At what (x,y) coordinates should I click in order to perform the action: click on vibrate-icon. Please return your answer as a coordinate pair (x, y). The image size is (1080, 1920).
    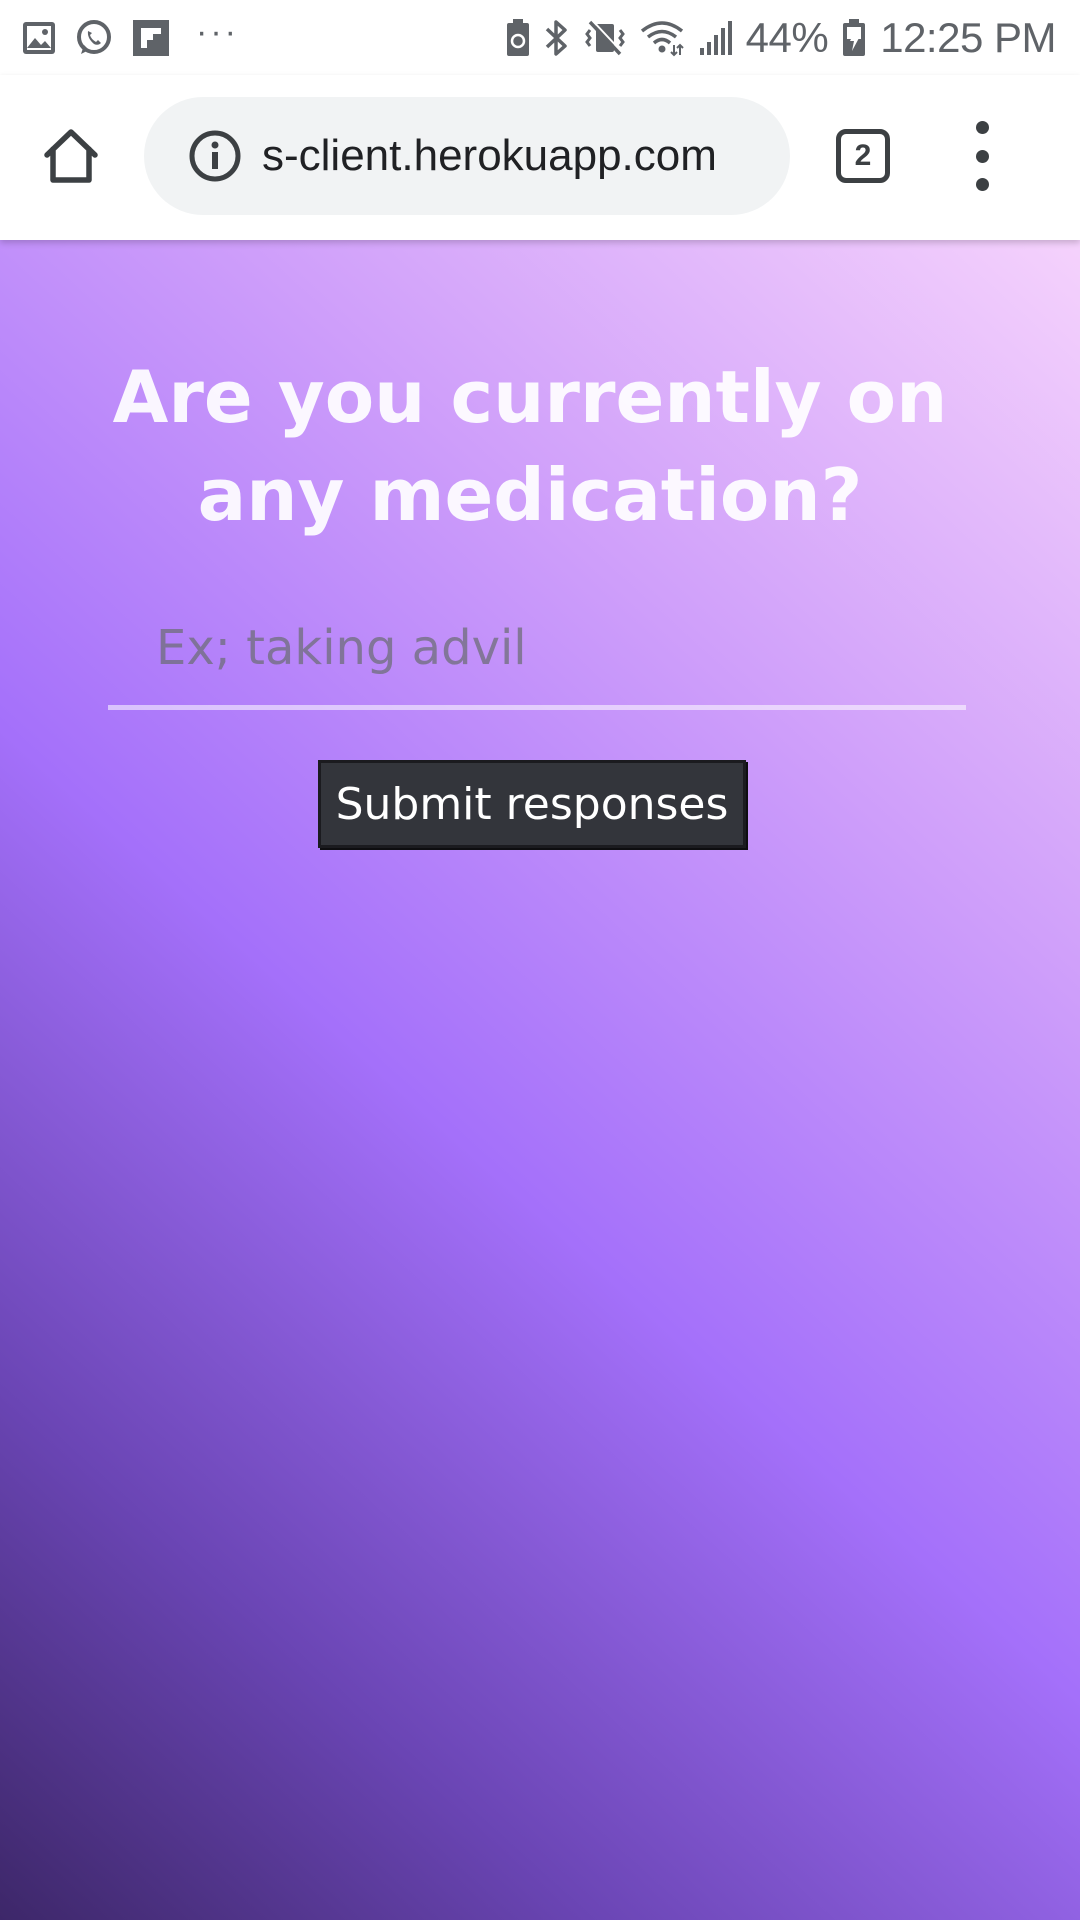
    Looking at the image, I should click on (605, 38).